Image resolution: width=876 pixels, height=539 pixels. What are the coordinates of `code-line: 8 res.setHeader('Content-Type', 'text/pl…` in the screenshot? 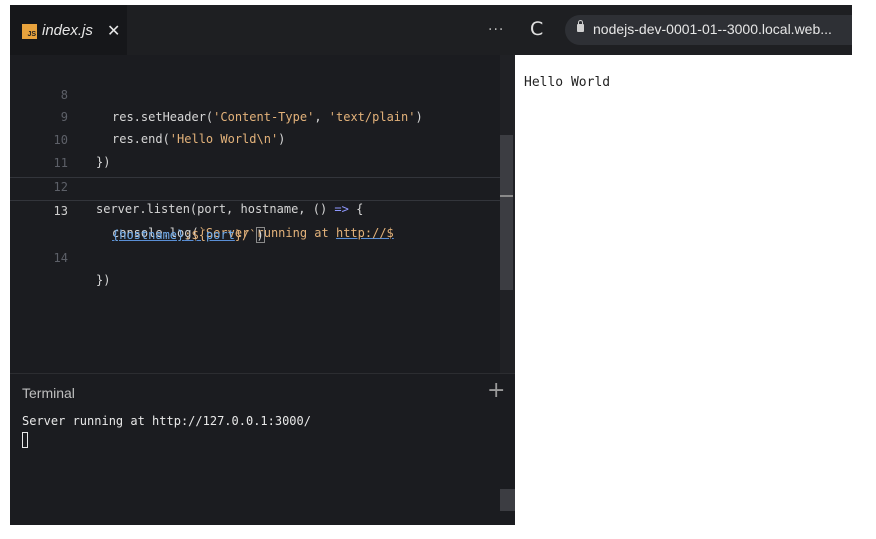 It's located at (255, 93).